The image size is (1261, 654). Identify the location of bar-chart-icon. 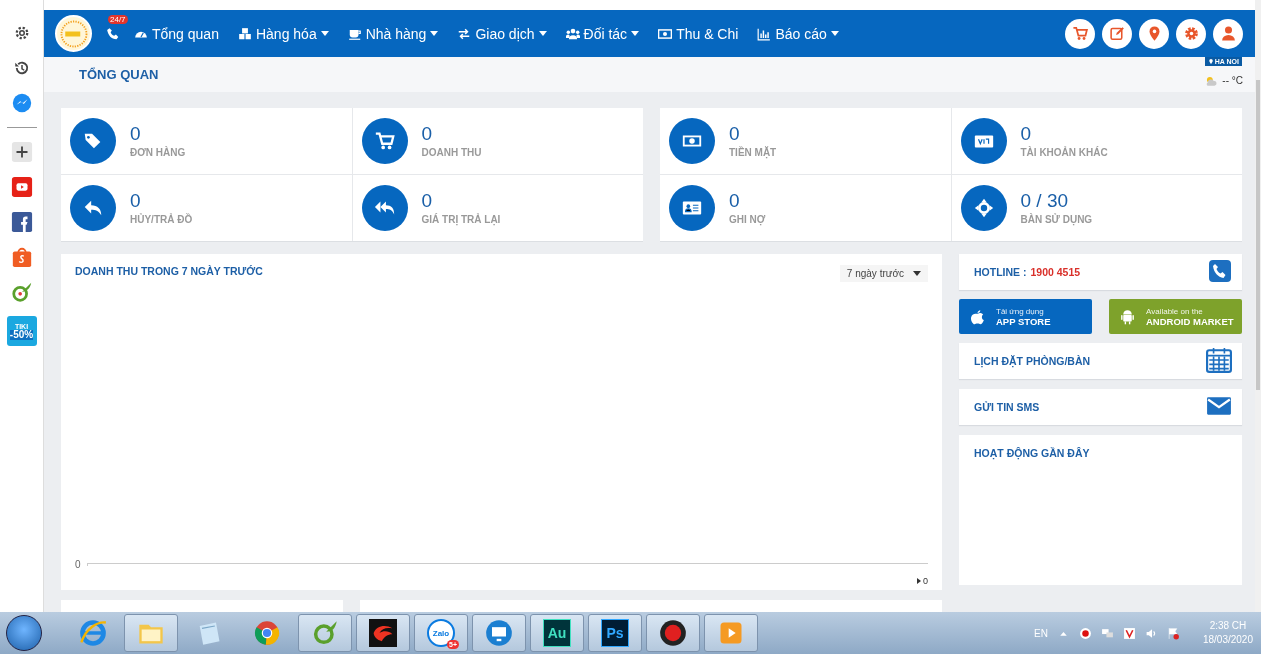
(764, 33).